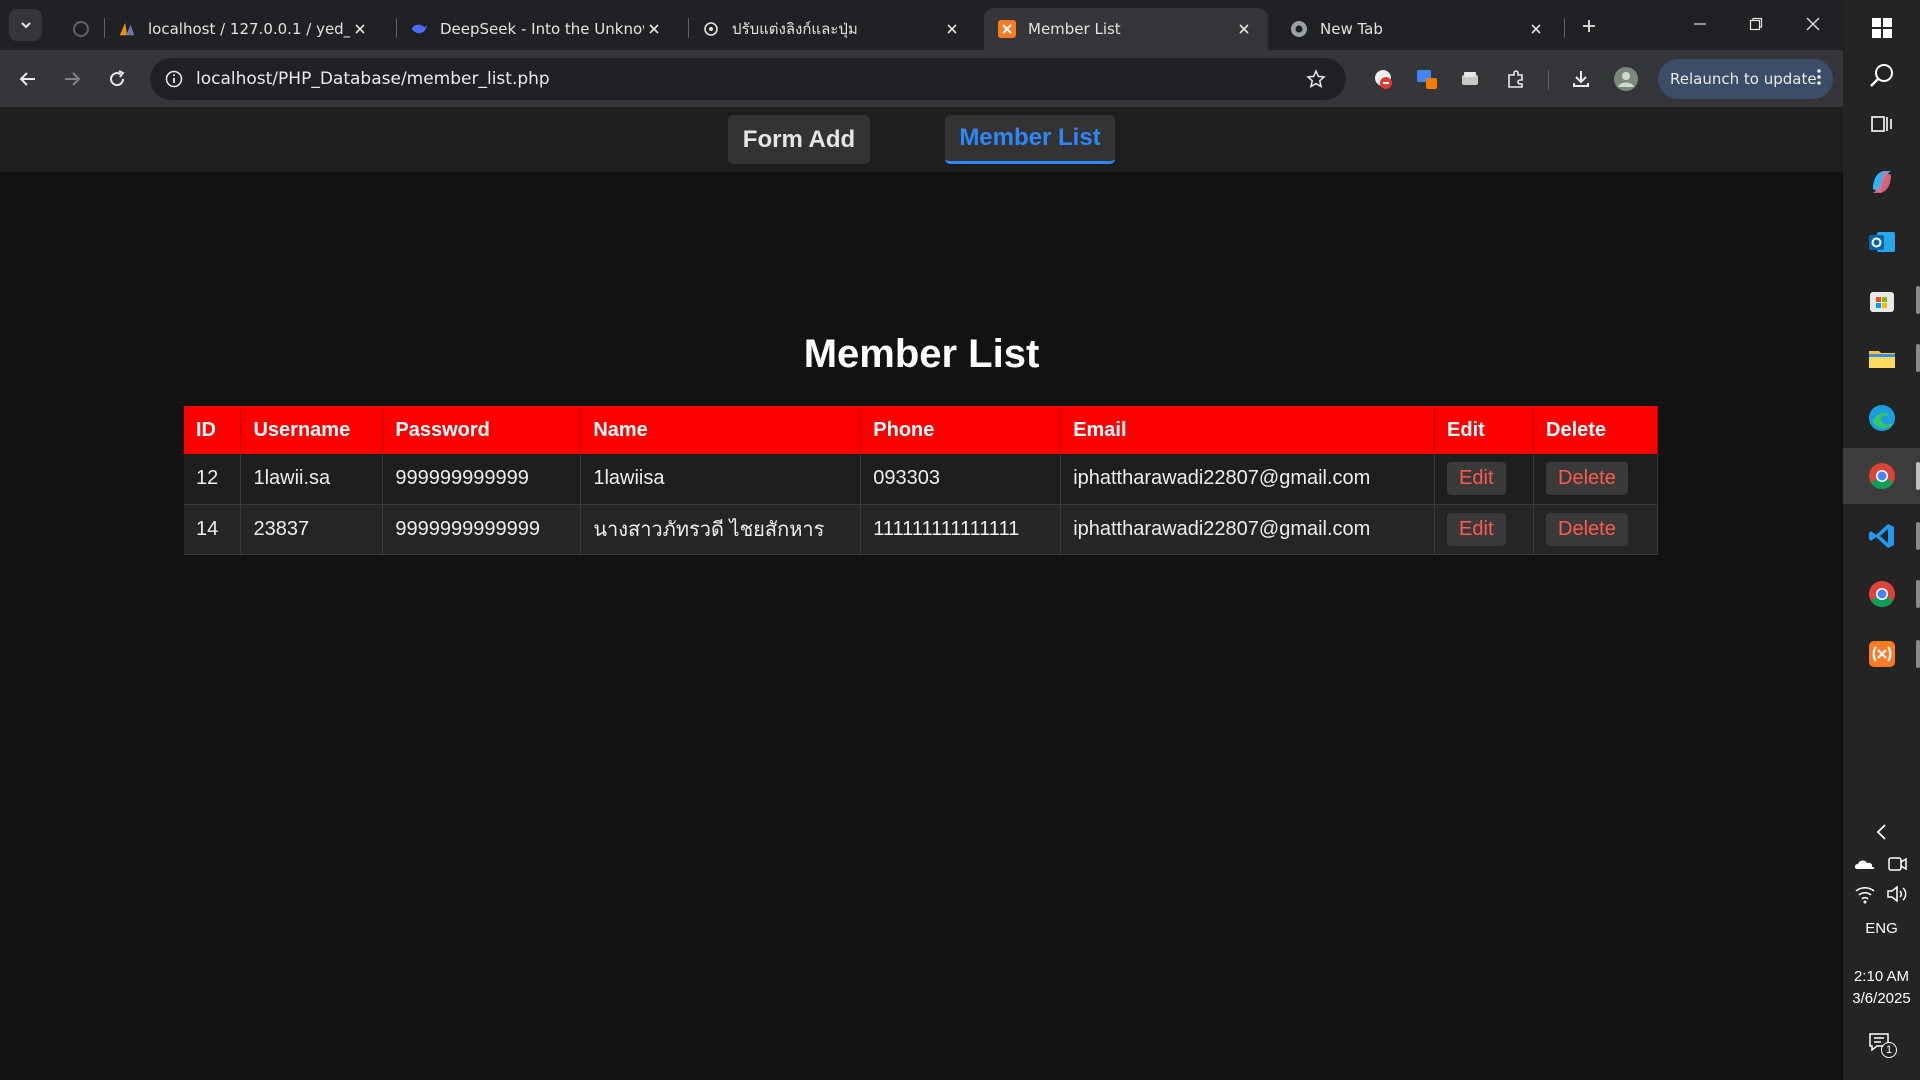 Image resolution: width=1920 pixels, height=1080 pixels. What do you see at coordinates (1819, 79) in the screenshot?
I see `more-vert-icon` at bounding box center [1819, 79].